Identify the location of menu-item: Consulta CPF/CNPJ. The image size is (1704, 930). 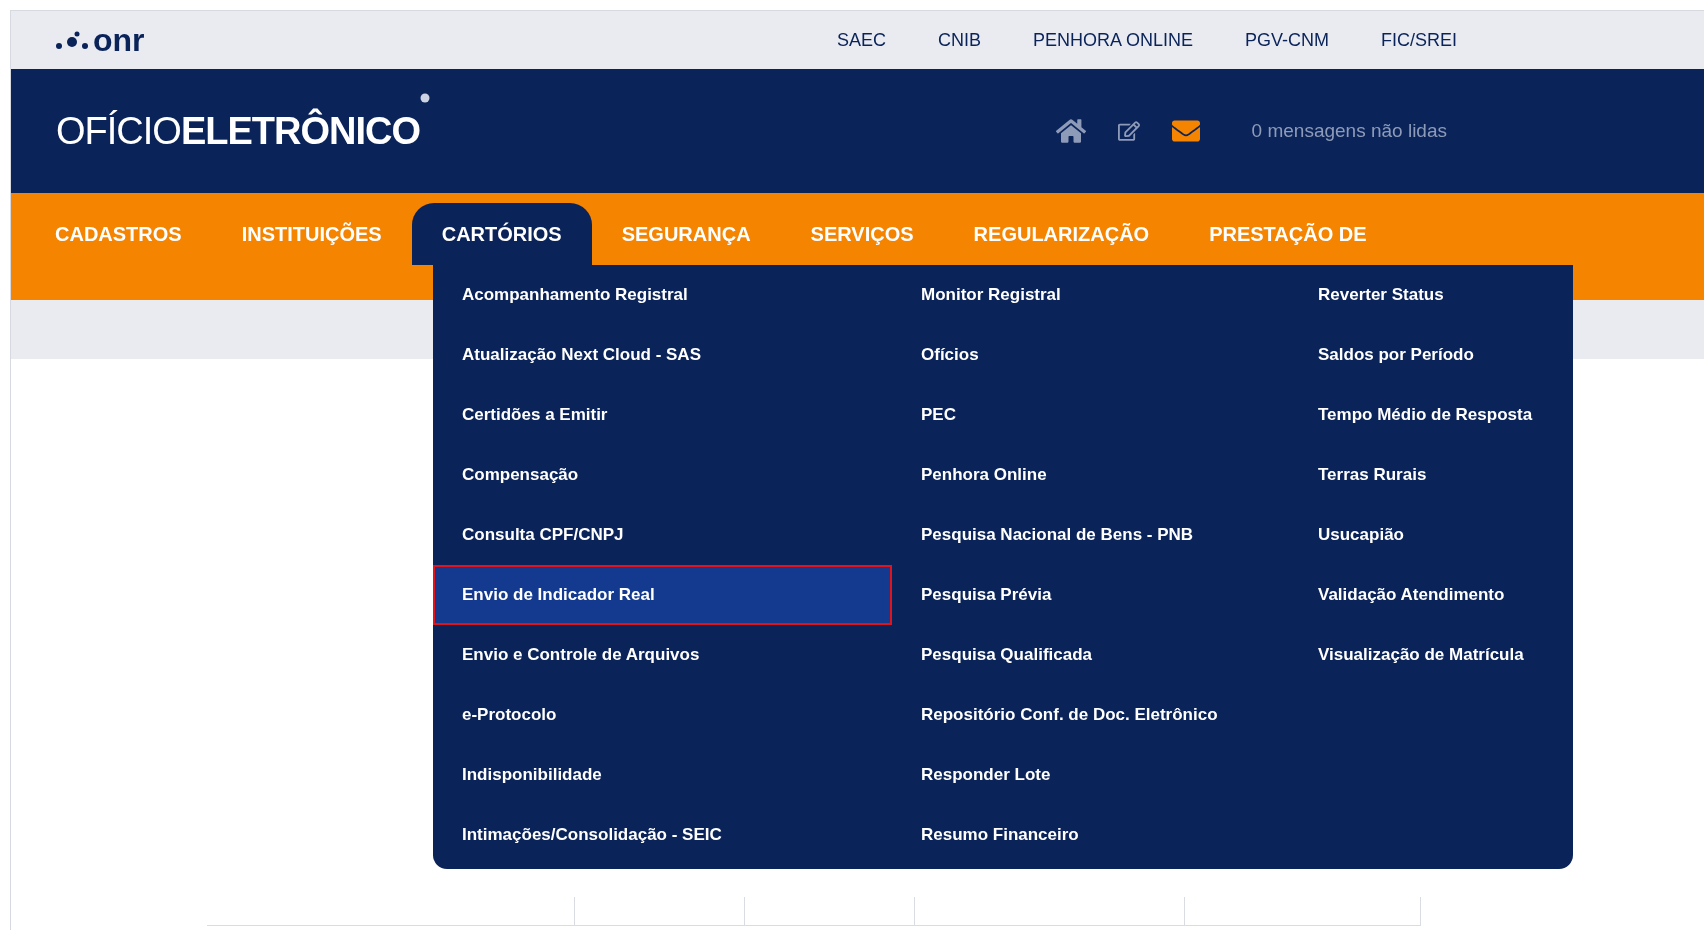
(662, 535).